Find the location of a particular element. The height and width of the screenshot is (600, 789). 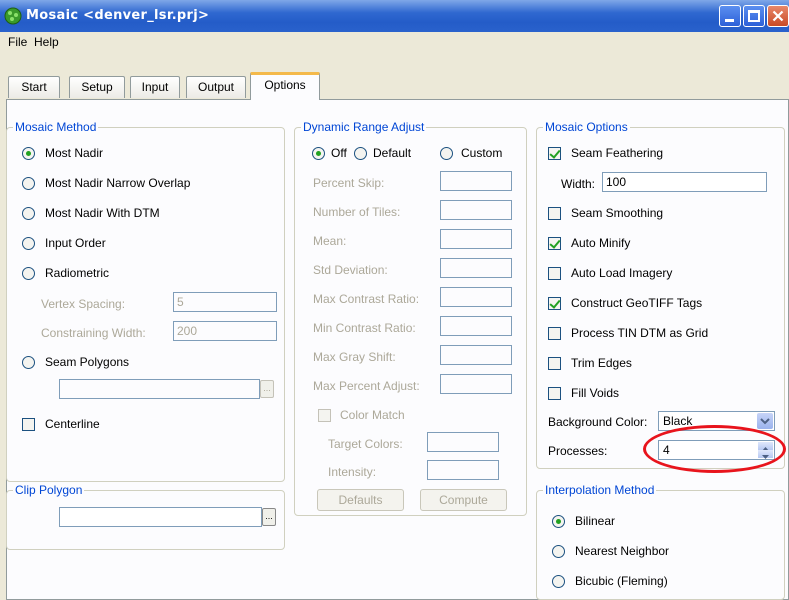

mosaic-method-legend: Mosaic Method is located at coordinates (56, 127).